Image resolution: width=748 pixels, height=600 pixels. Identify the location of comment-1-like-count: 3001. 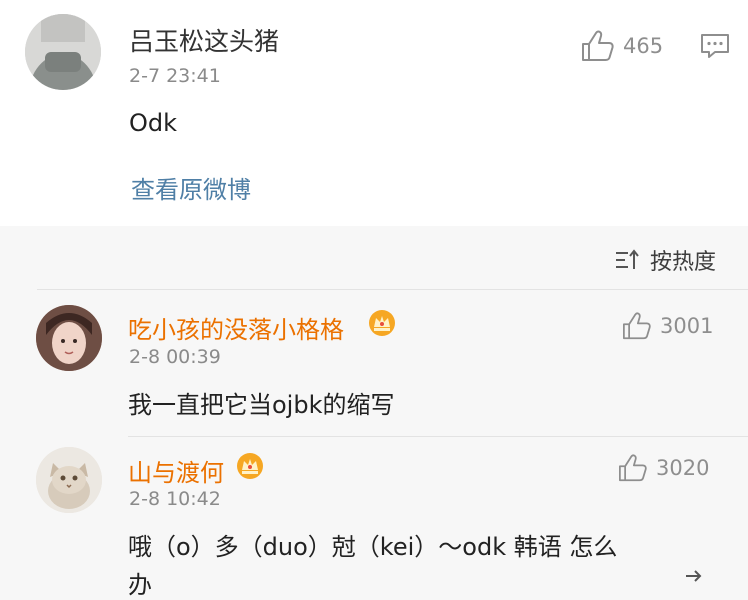
(687, 326).